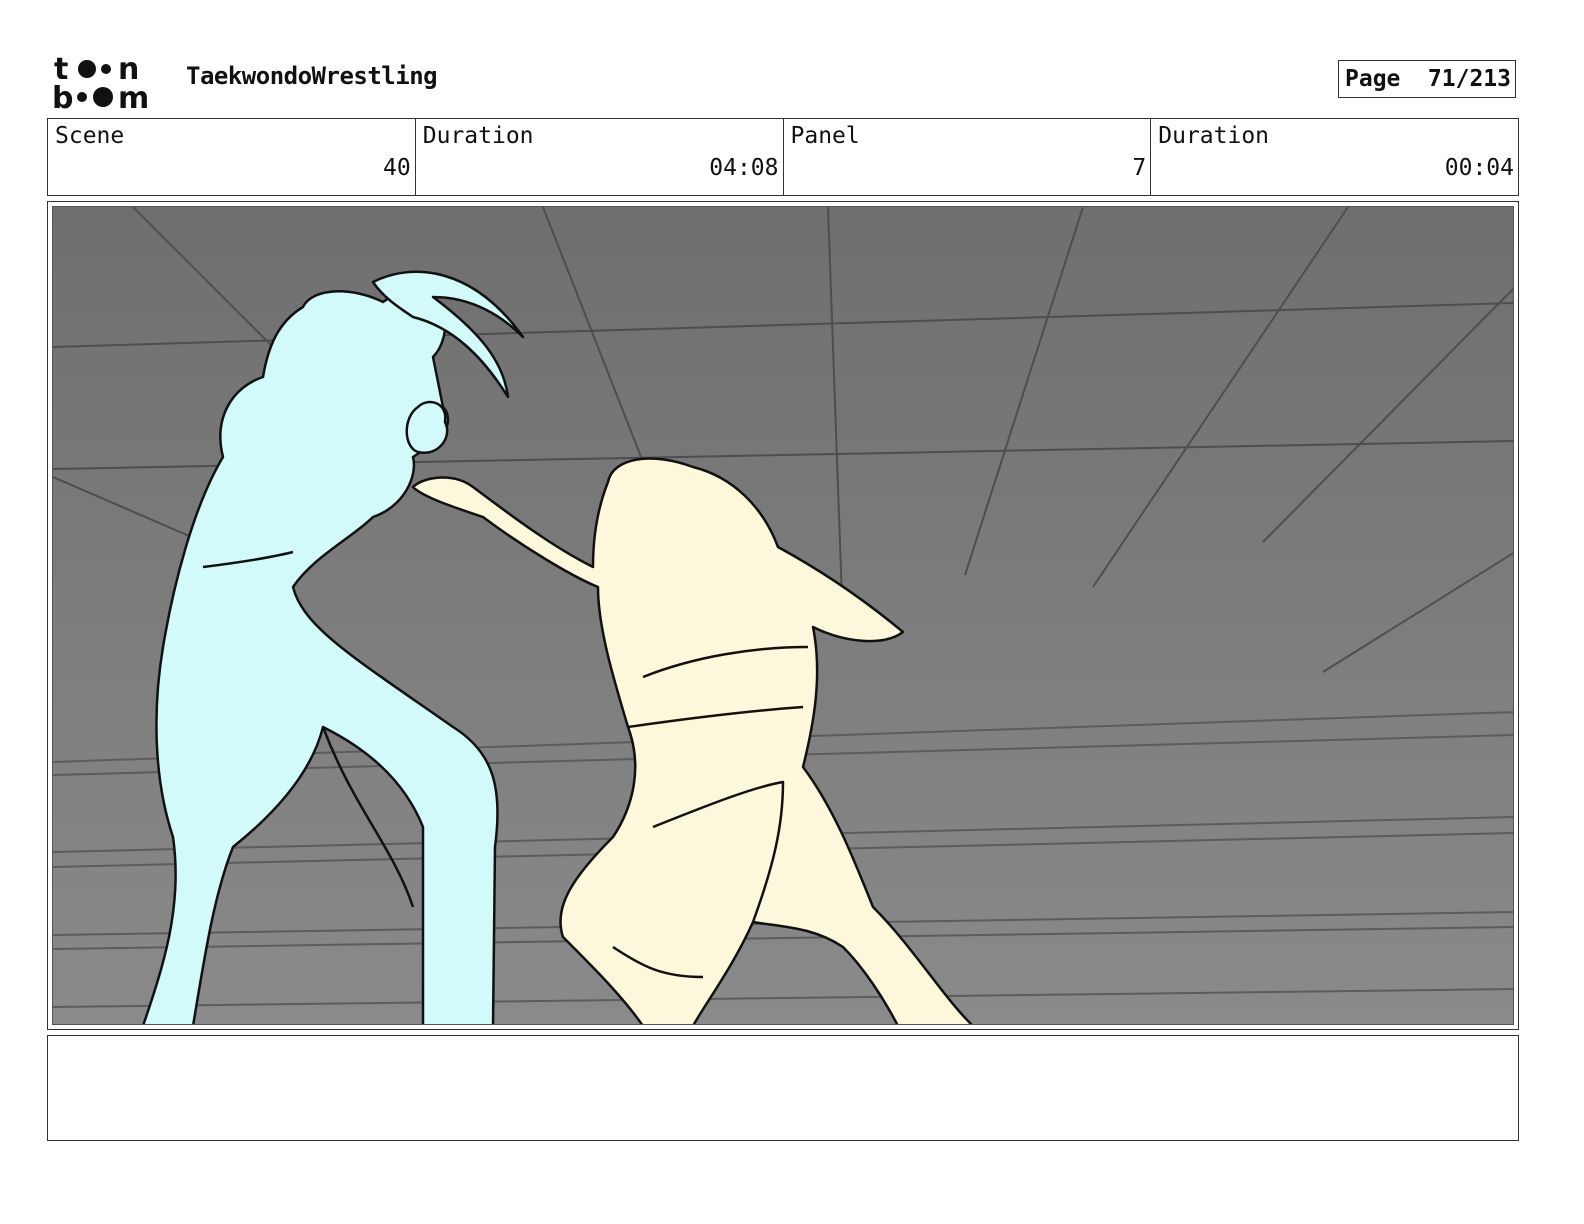 The width and height of the screenshot is (1584, 1224). What do you see at coordinates (1334, 157) in the screenshot?
I see `panel-duration-cell: Duration 00:04` at bounding box center [1334, 157].